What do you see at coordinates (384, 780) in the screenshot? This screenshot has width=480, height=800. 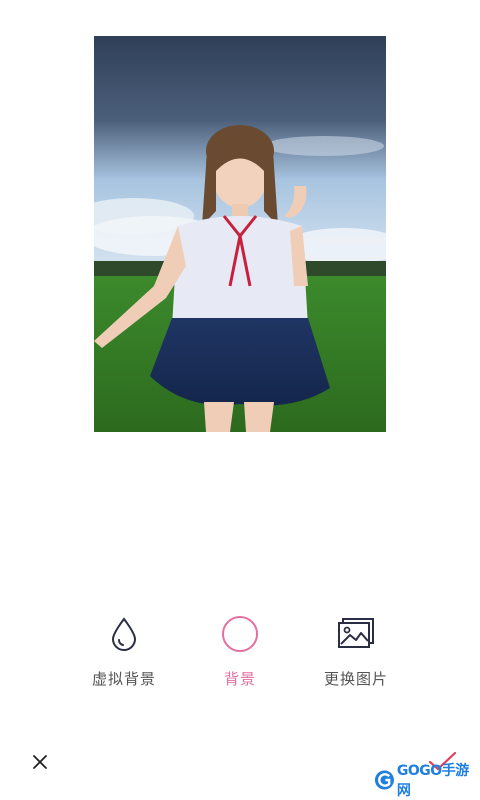 I see `watermark-logo-icon` at bounding box center [384, 780].